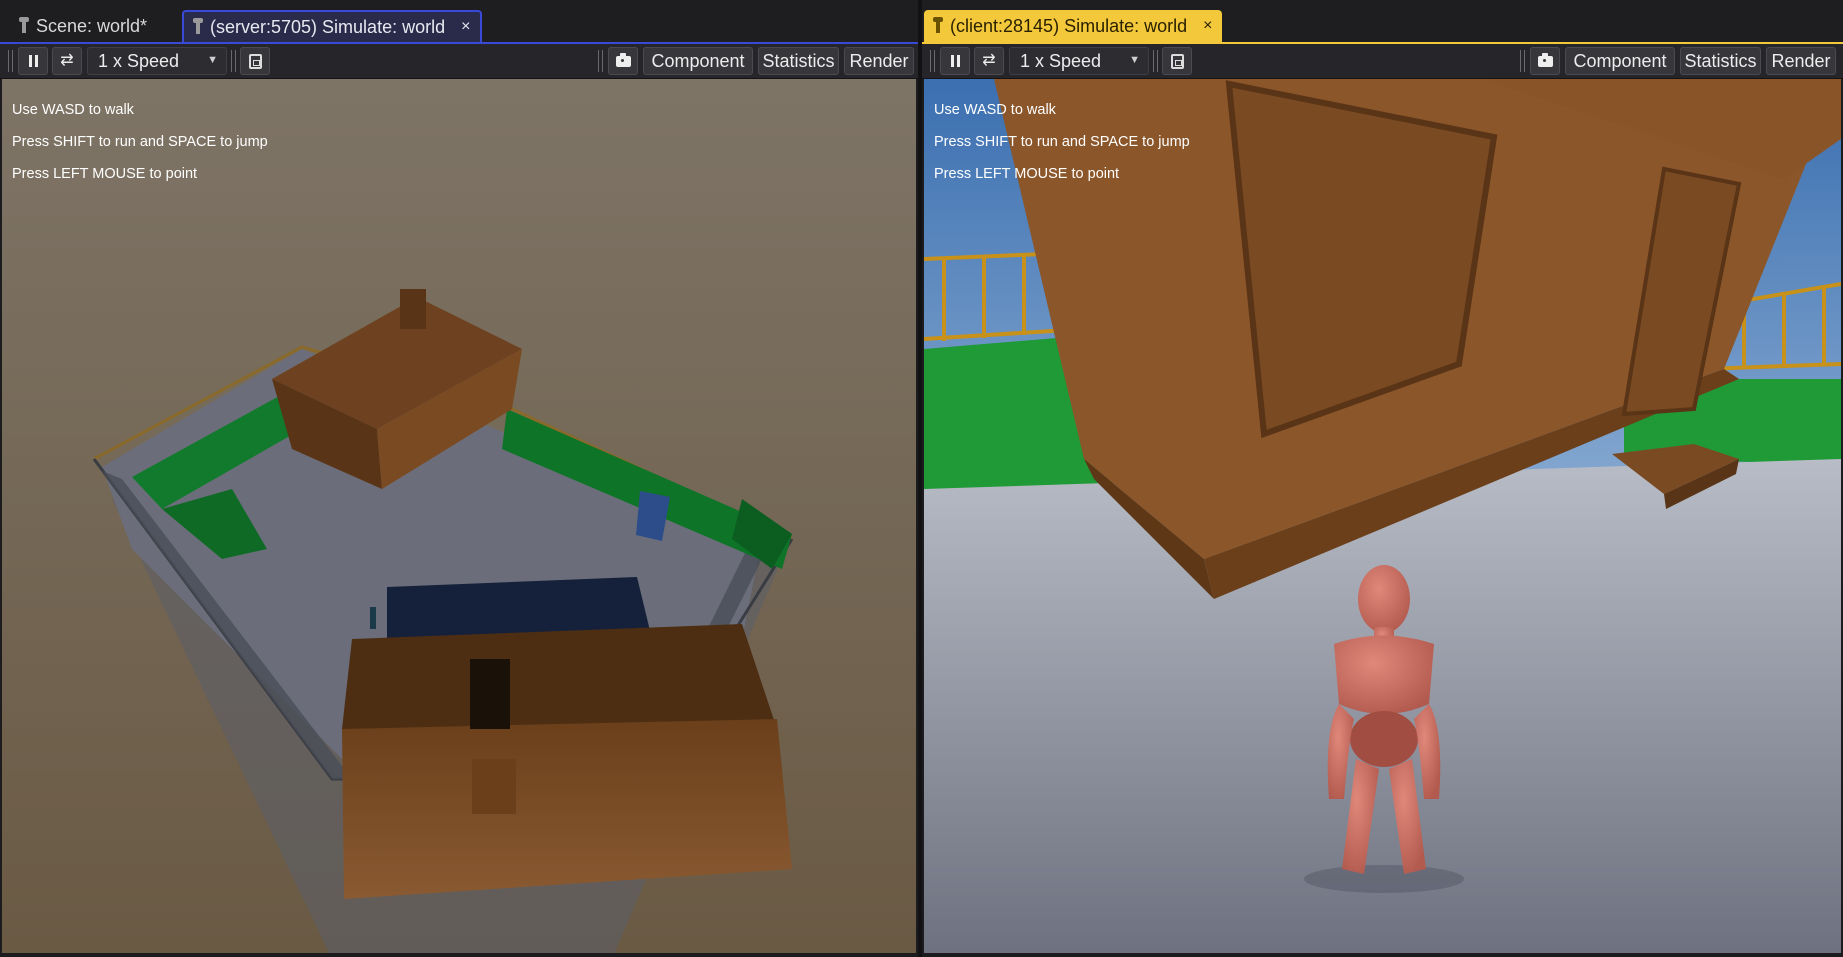 The image size is (1843, 957). Describe the element at coordinates (92, 25) in the screenshot. I see `tab-label: Scene: world*` at that location.